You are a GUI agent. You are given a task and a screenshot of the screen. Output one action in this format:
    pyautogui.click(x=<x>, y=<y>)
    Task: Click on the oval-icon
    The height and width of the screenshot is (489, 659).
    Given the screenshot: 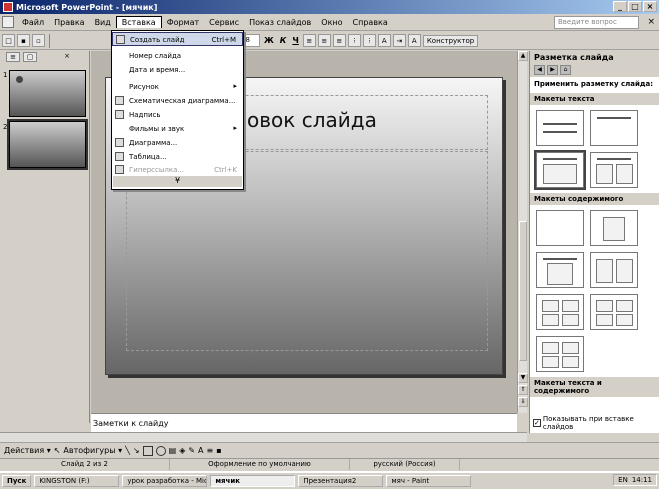 What is the action you would take?
    pyautogui.click(x=160, y=450)
    